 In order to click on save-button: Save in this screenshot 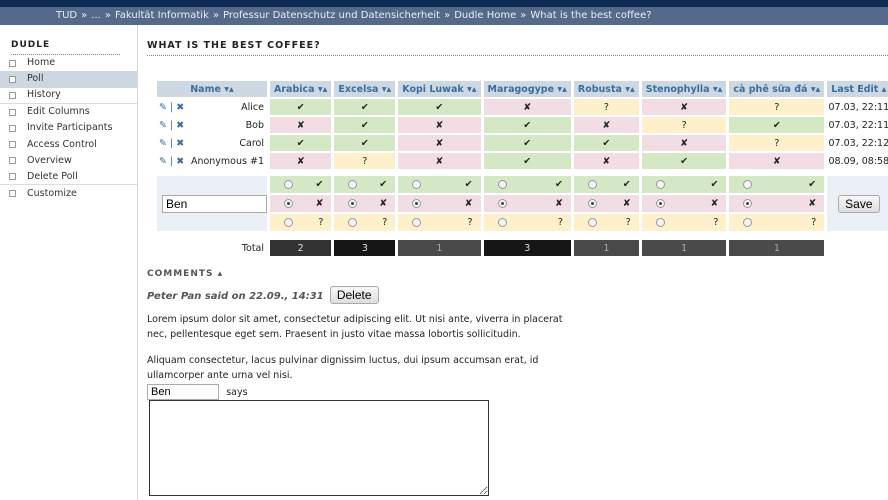, I will do `click(859, 203)`.